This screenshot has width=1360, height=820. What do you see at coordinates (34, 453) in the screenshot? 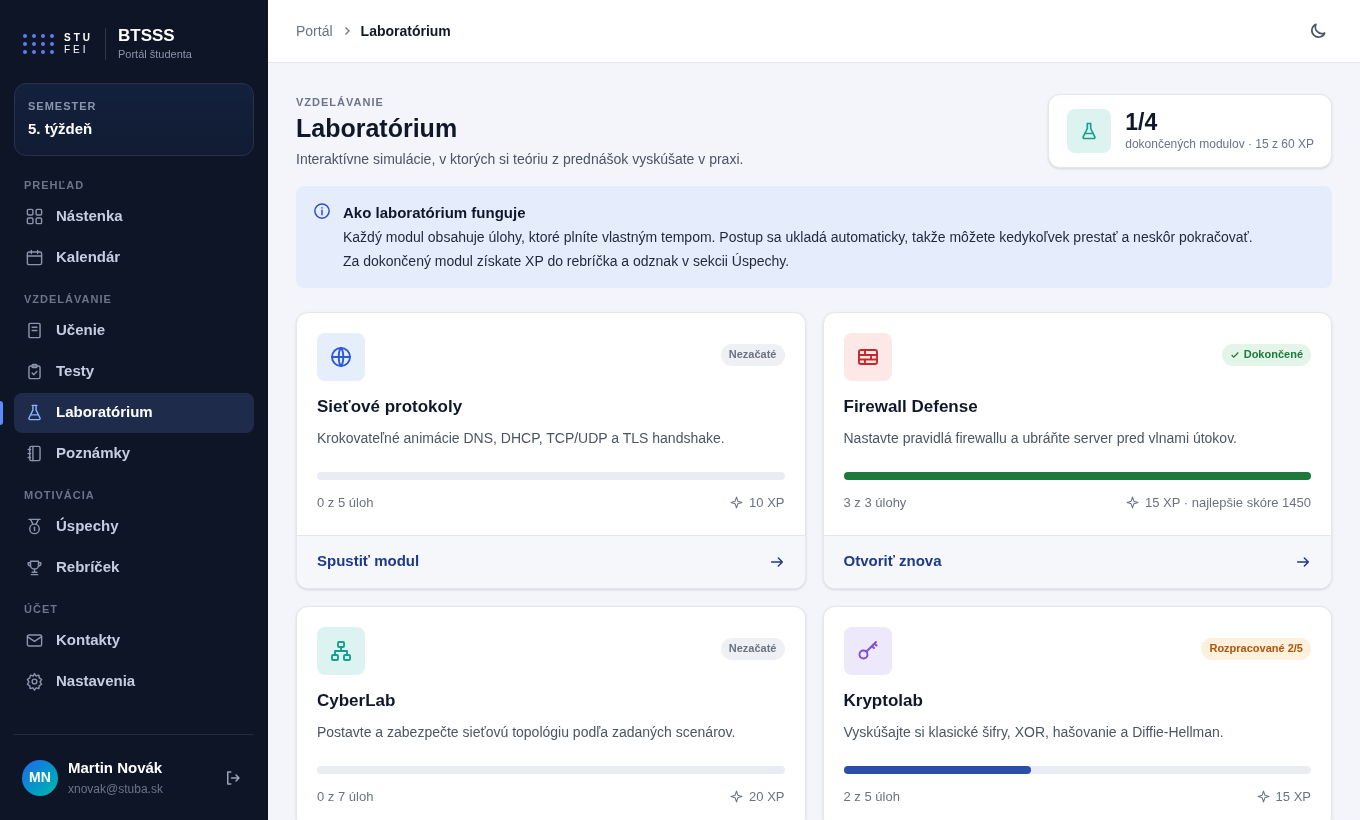
I see `notebook-icon` at bounding box center [34, 453].